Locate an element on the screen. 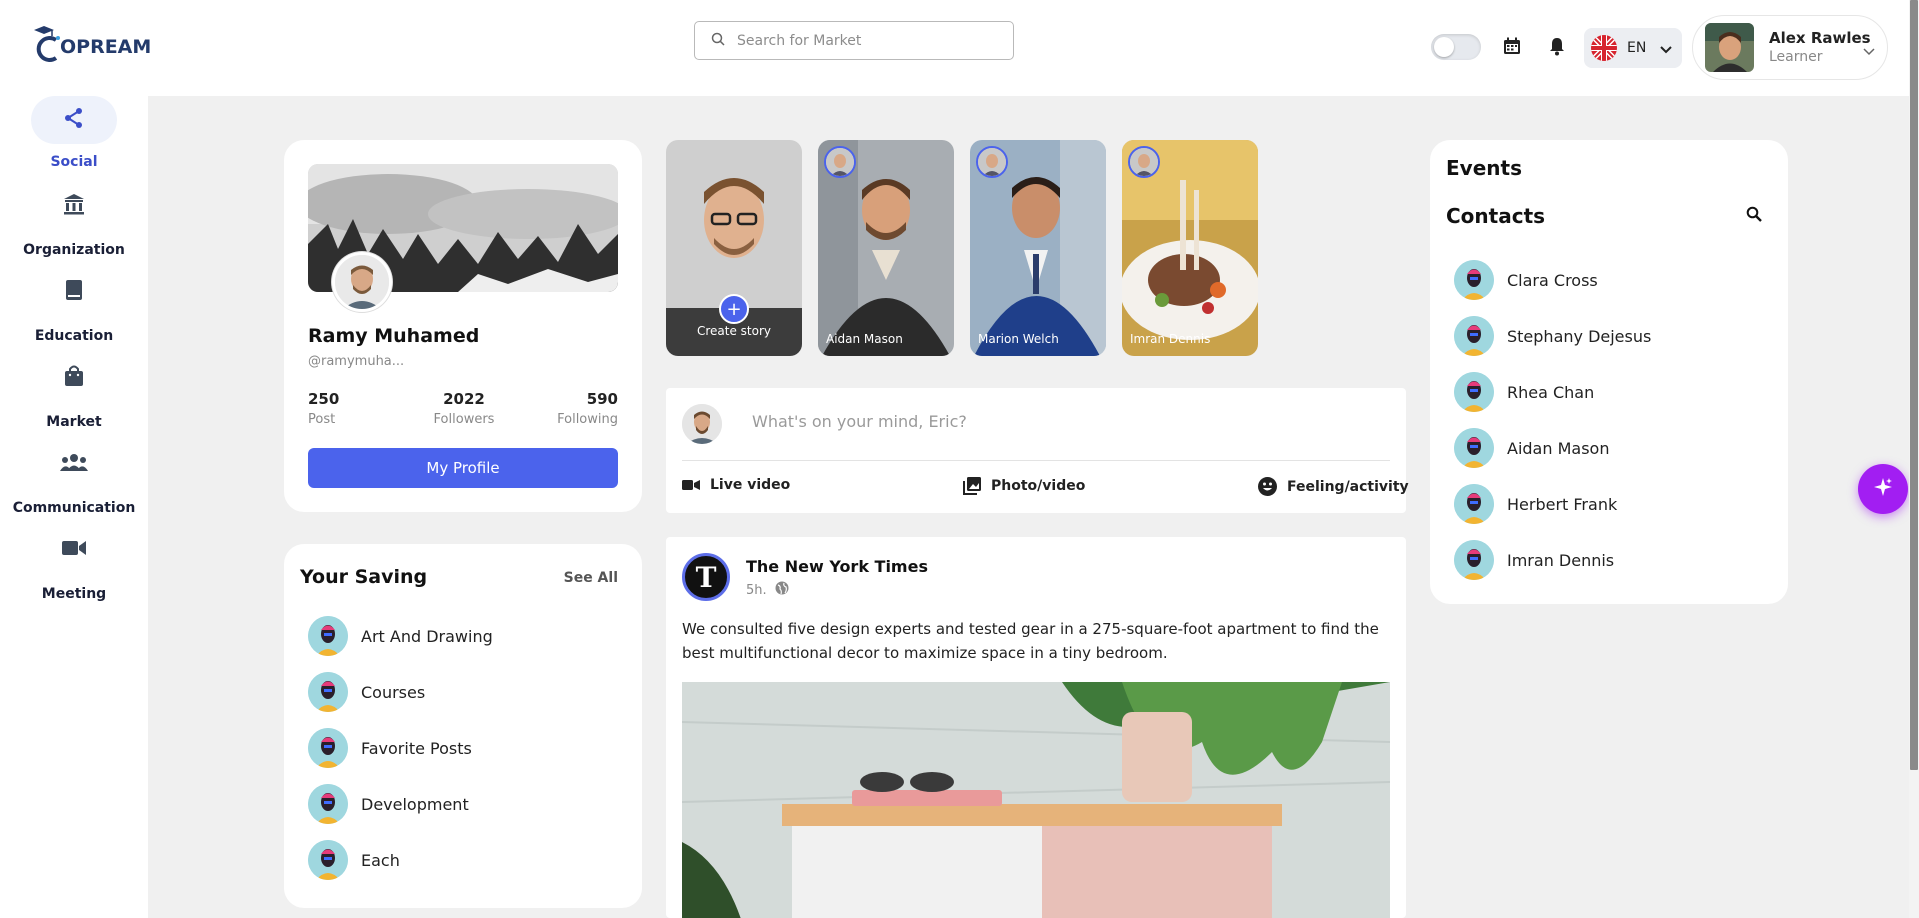 The image size is (1919, 918). feeling-activity-label: Feeling/activity is located at coordinates (1348, 486).